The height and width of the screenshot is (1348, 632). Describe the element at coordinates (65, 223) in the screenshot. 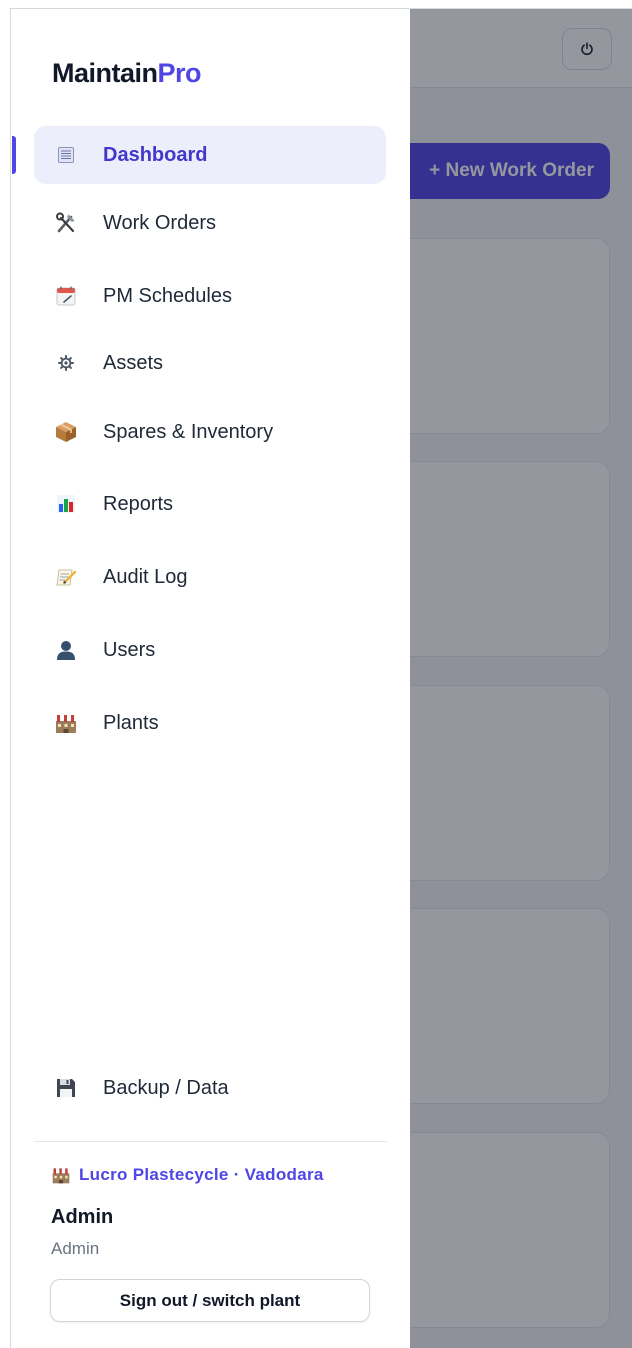

I see `tools-icon` at that location.